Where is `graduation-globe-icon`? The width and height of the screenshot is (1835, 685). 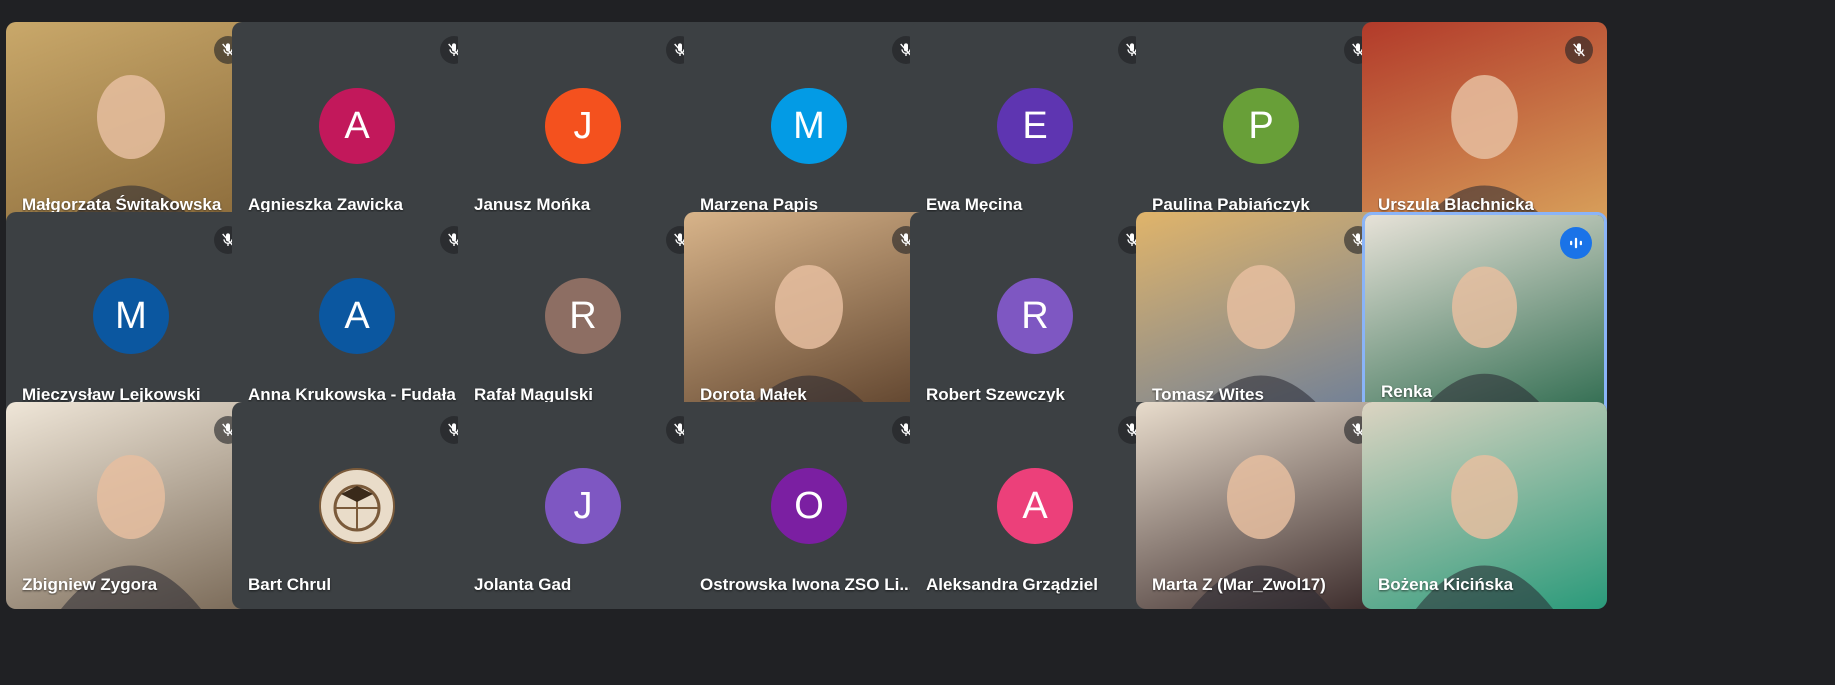
graduation-globe-icon is located at coordinates (357, 505).